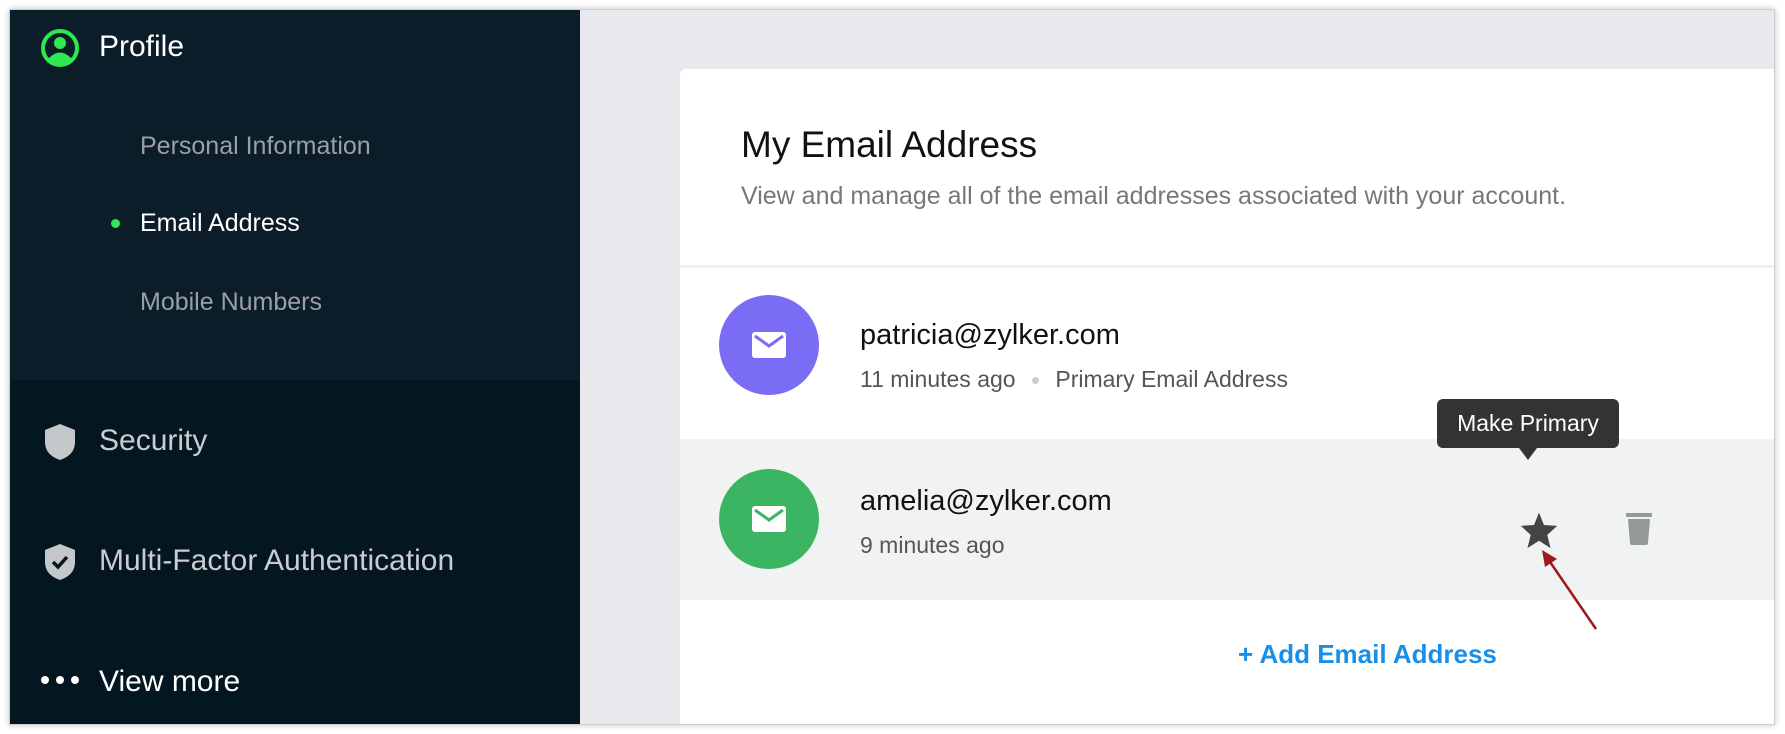 The height and width of the screenshot is (734, 1785). What do you see at coordinates (60, 48) in the screenshot?
I see `user-circle-icon` at bounding box center [60, 48].